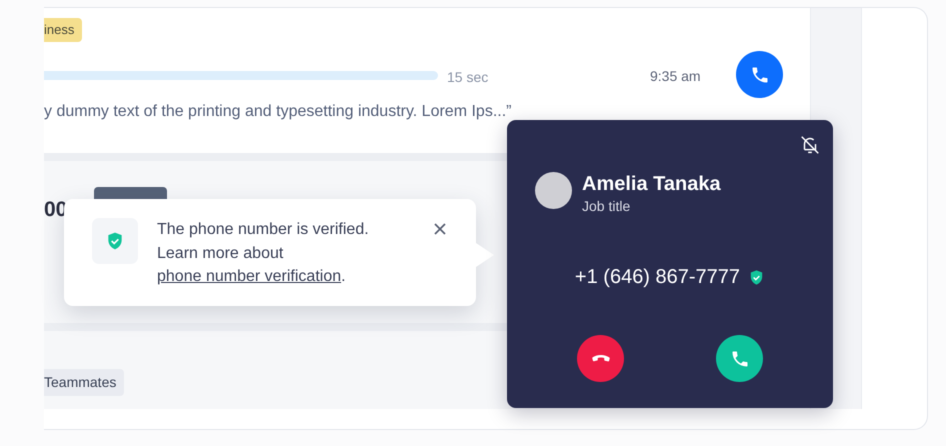  Describe the element at coordinates (278, 112) in the screenshot. I see `message-preview: y dummy text of the printing and typesetting industry. Lorem Ips...”` at that location.